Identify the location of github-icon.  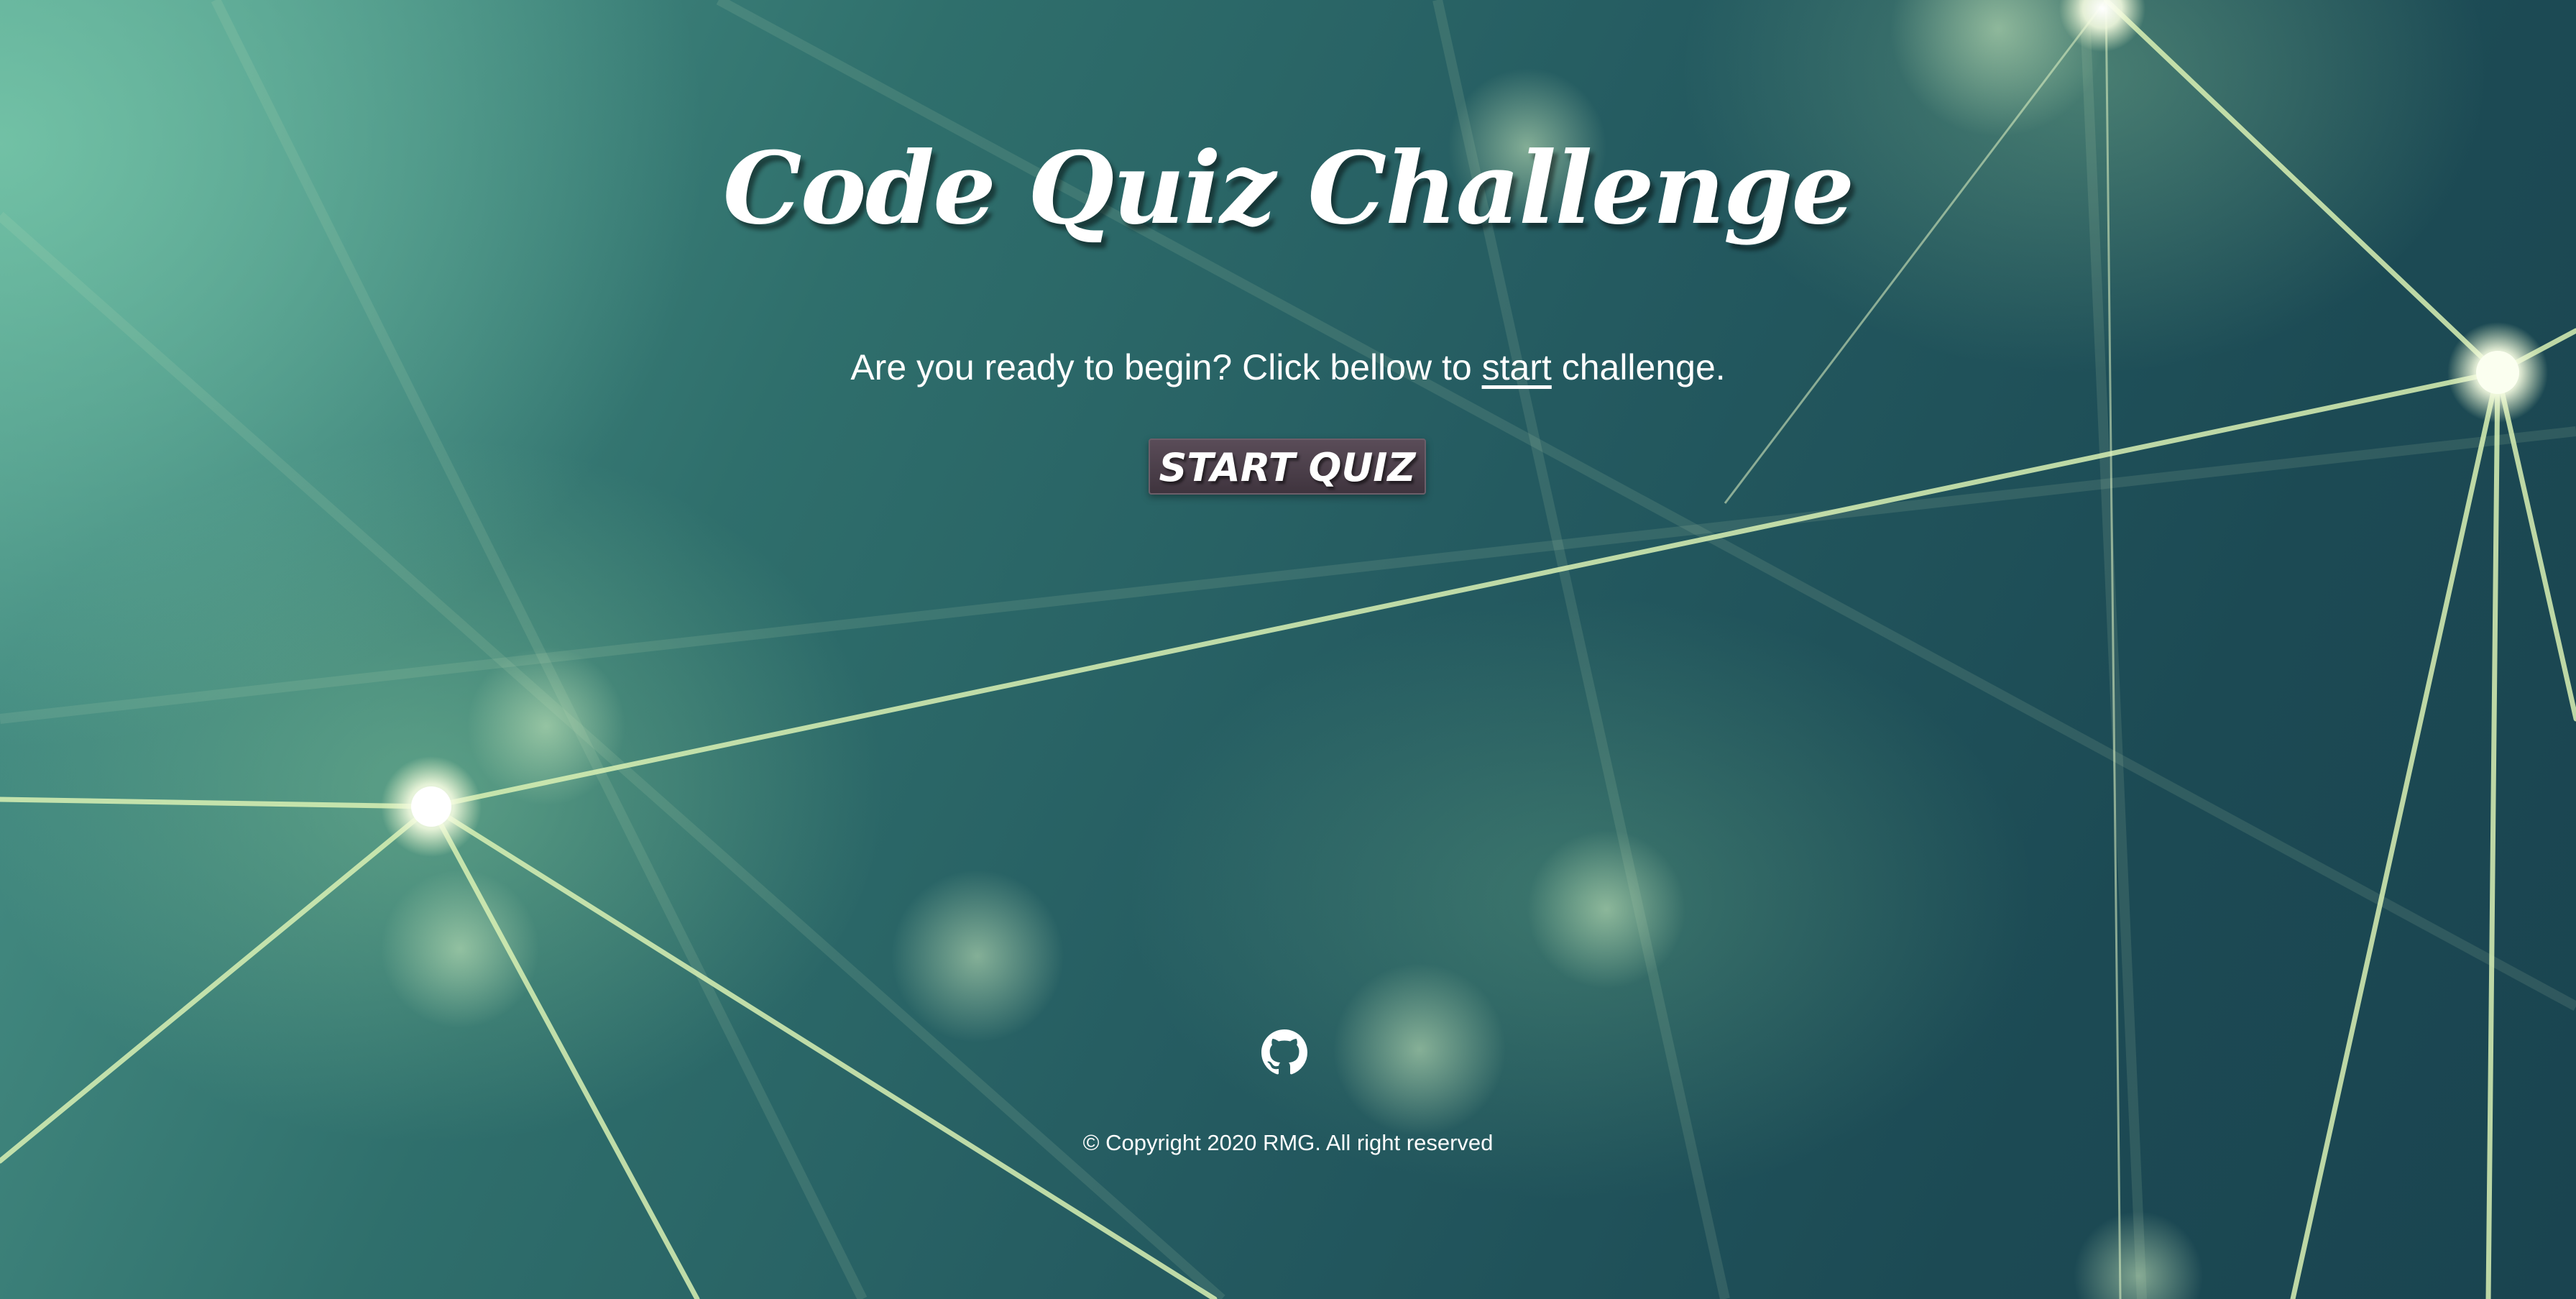
(1284, 1052).